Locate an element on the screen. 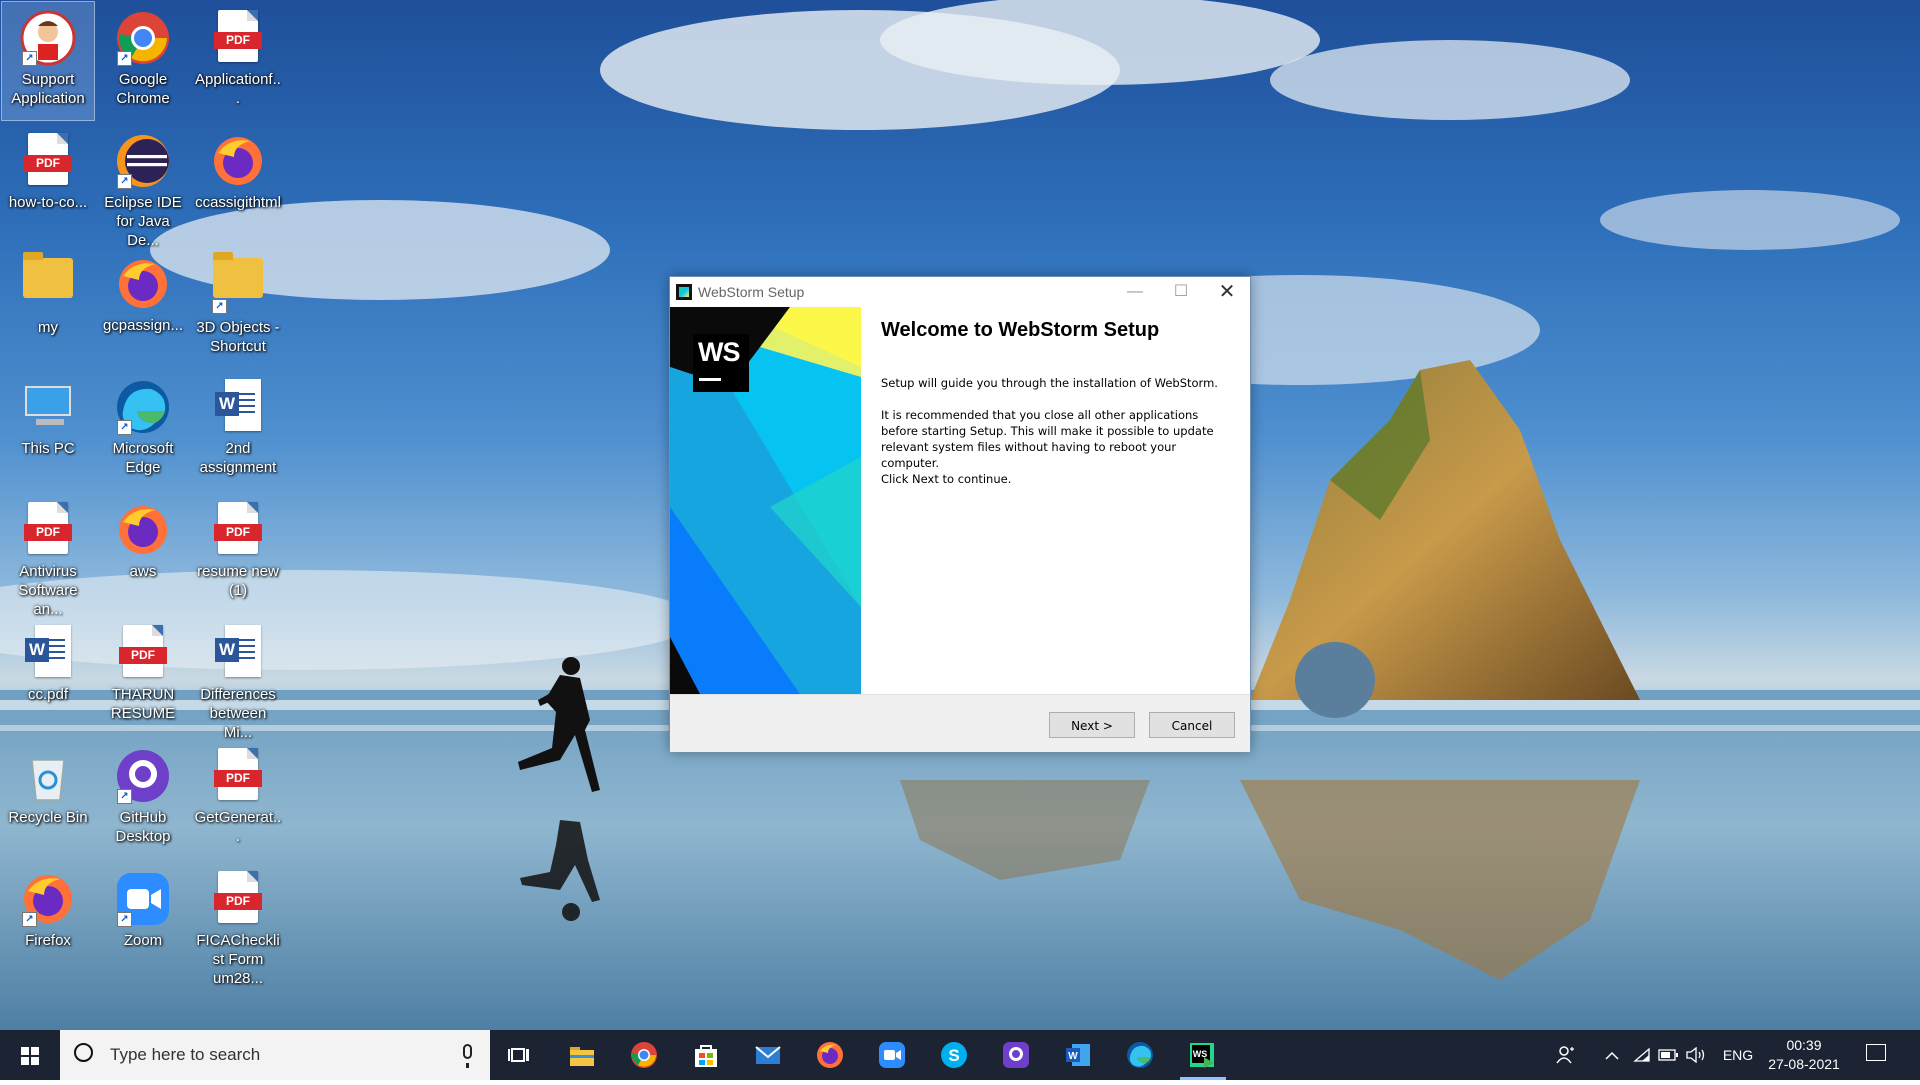  start-button is located at coordinates (30, 1055).